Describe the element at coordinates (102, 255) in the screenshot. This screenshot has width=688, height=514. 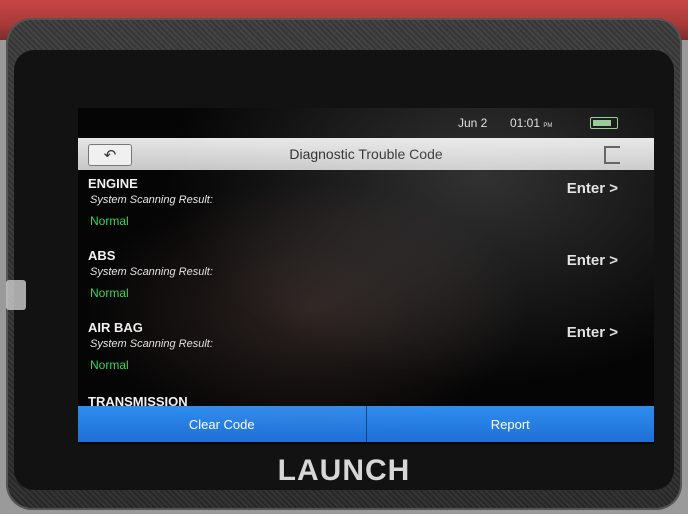
I see `system-name: ABS` at that location.